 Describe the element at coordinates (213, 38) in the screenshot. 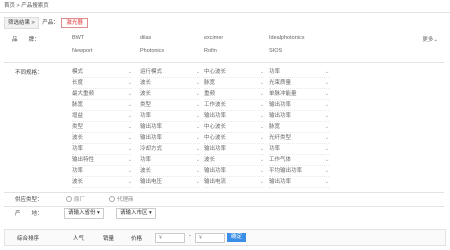

I see `brand-link: excimer` at that location.